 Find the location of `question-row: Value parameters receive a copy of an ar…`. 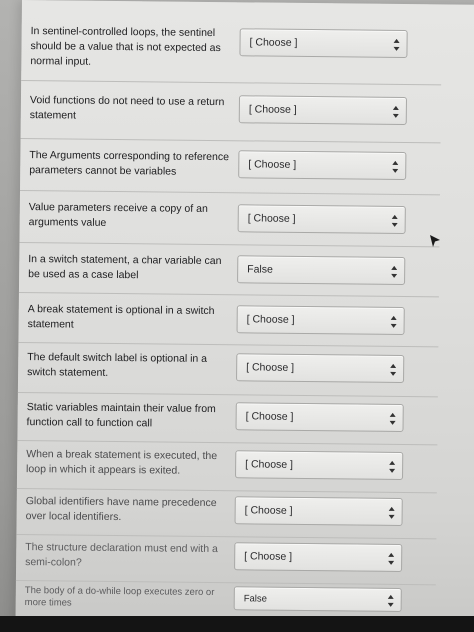

question-row: Value parameters receive a copy of an ar… is located at coordinates (229, 218).